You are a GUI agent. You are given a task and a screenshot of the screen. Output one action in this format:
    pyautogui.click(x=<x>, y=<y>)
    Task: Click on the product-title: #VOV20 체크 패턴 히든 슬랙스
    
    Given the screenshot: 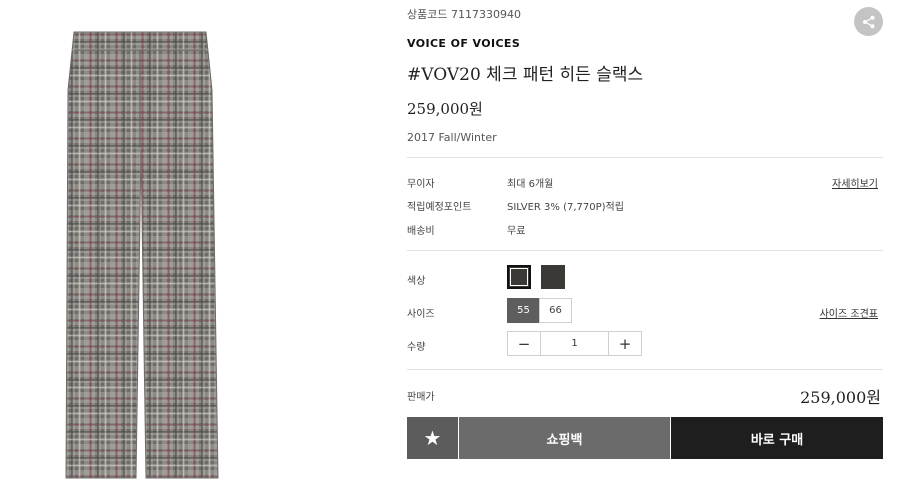 What is the action you would take?
    pyautogui.click(x=525, y=75)
    